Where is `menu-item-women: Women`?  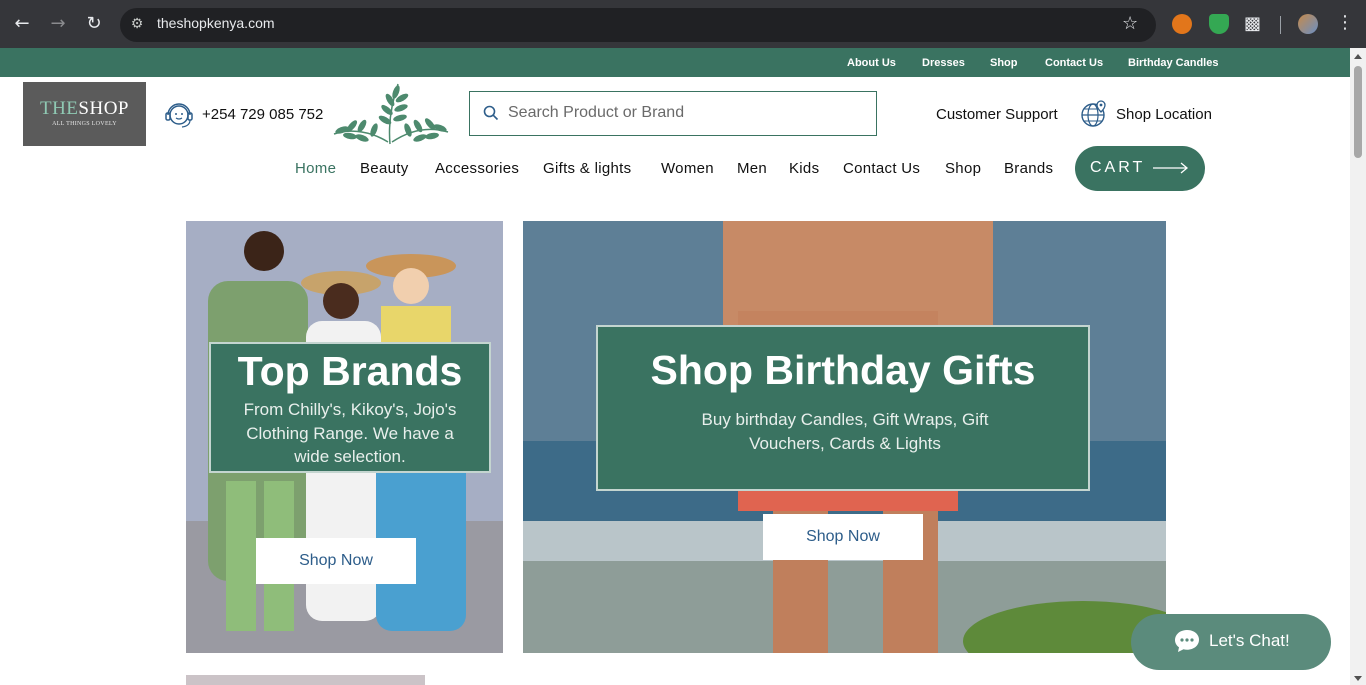 menu-item-women: Women is located at coordinates (687, 168).